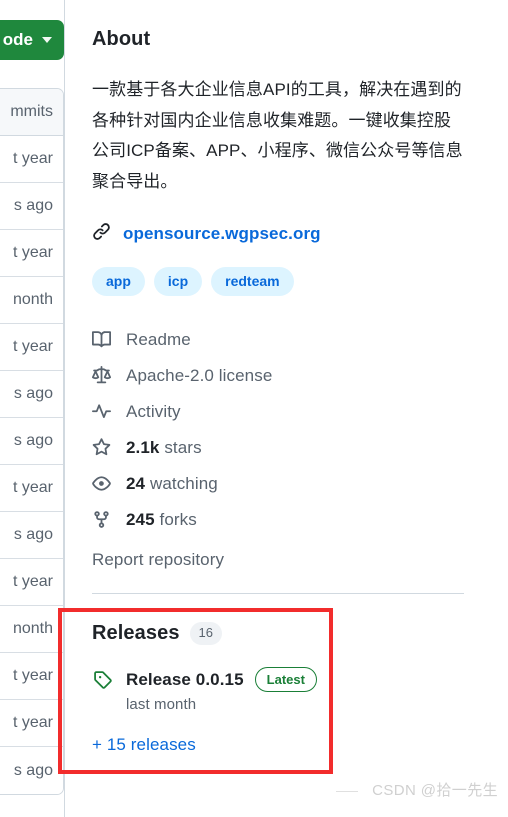 Image resolution: width=508 pixels, height=817 pixels. What do you see at coordinates (101, 519) in the screenshot?
I see `fork-icon` at bounding box center [101, 519].